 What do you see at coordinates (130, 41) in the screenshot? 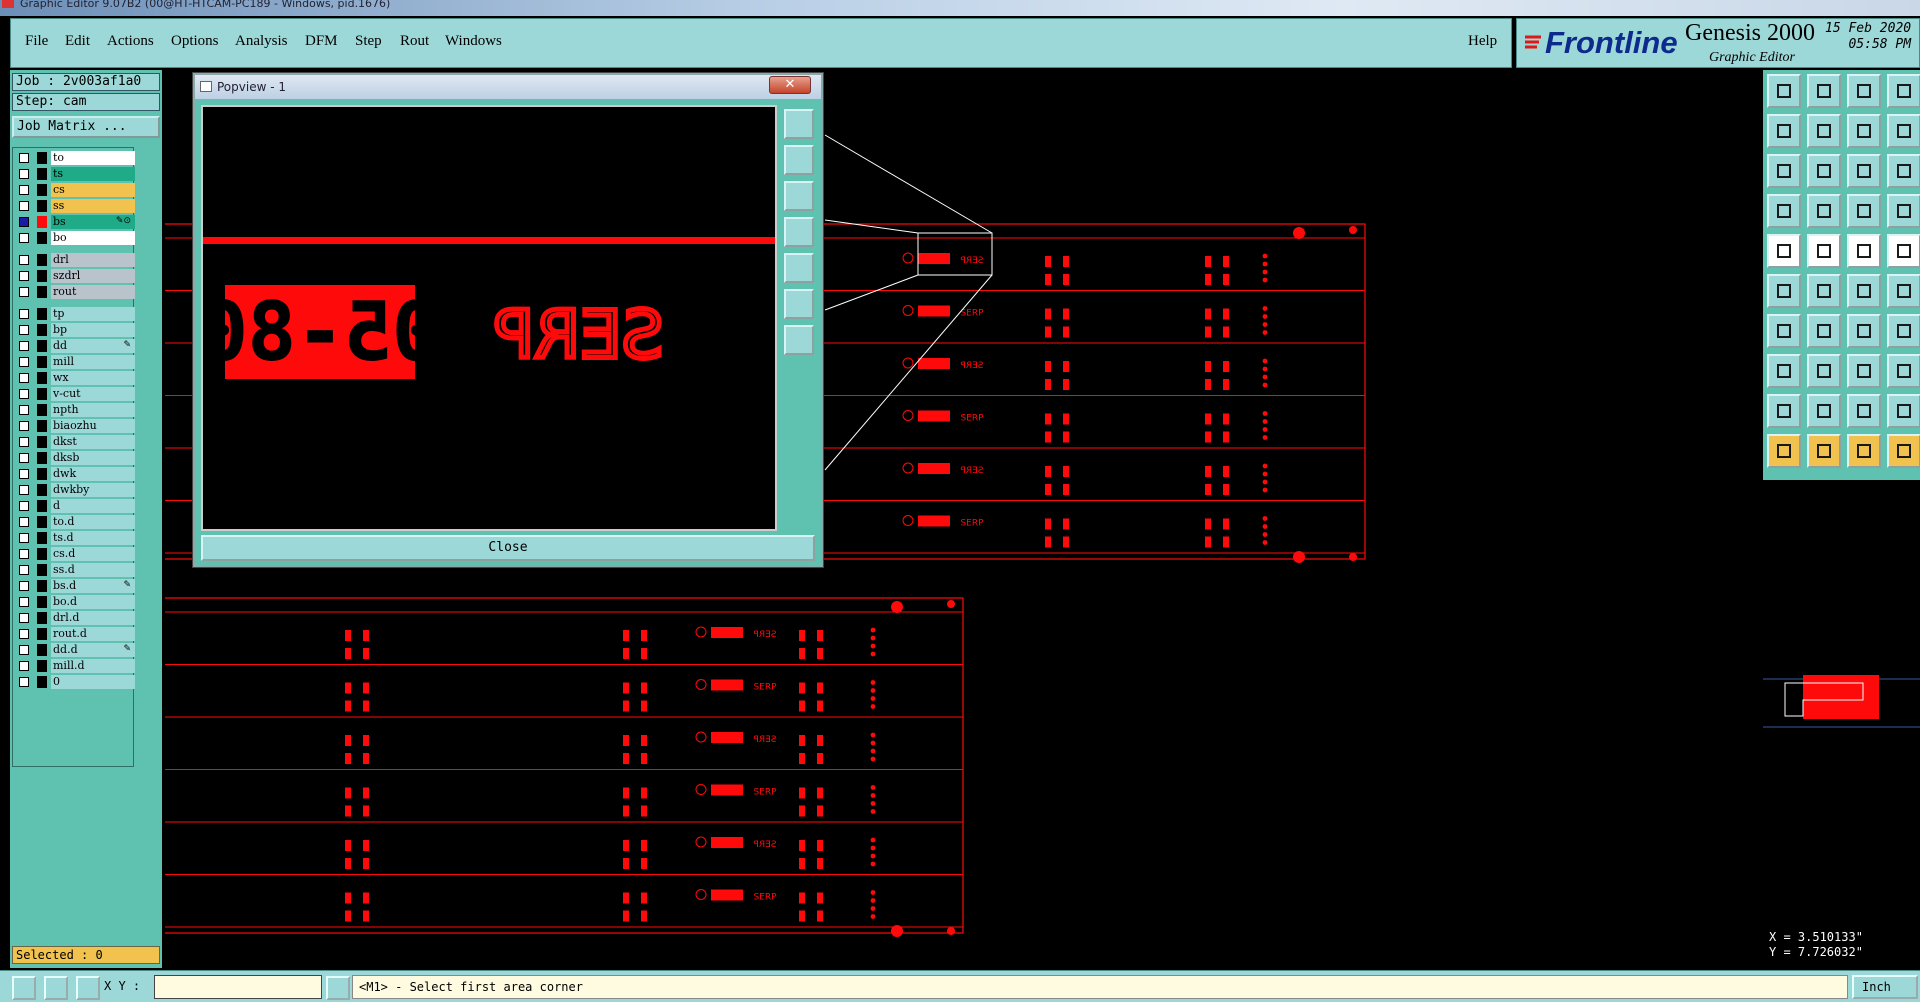
I see `menu-actions: Actions` at bounding box center [130, 41].